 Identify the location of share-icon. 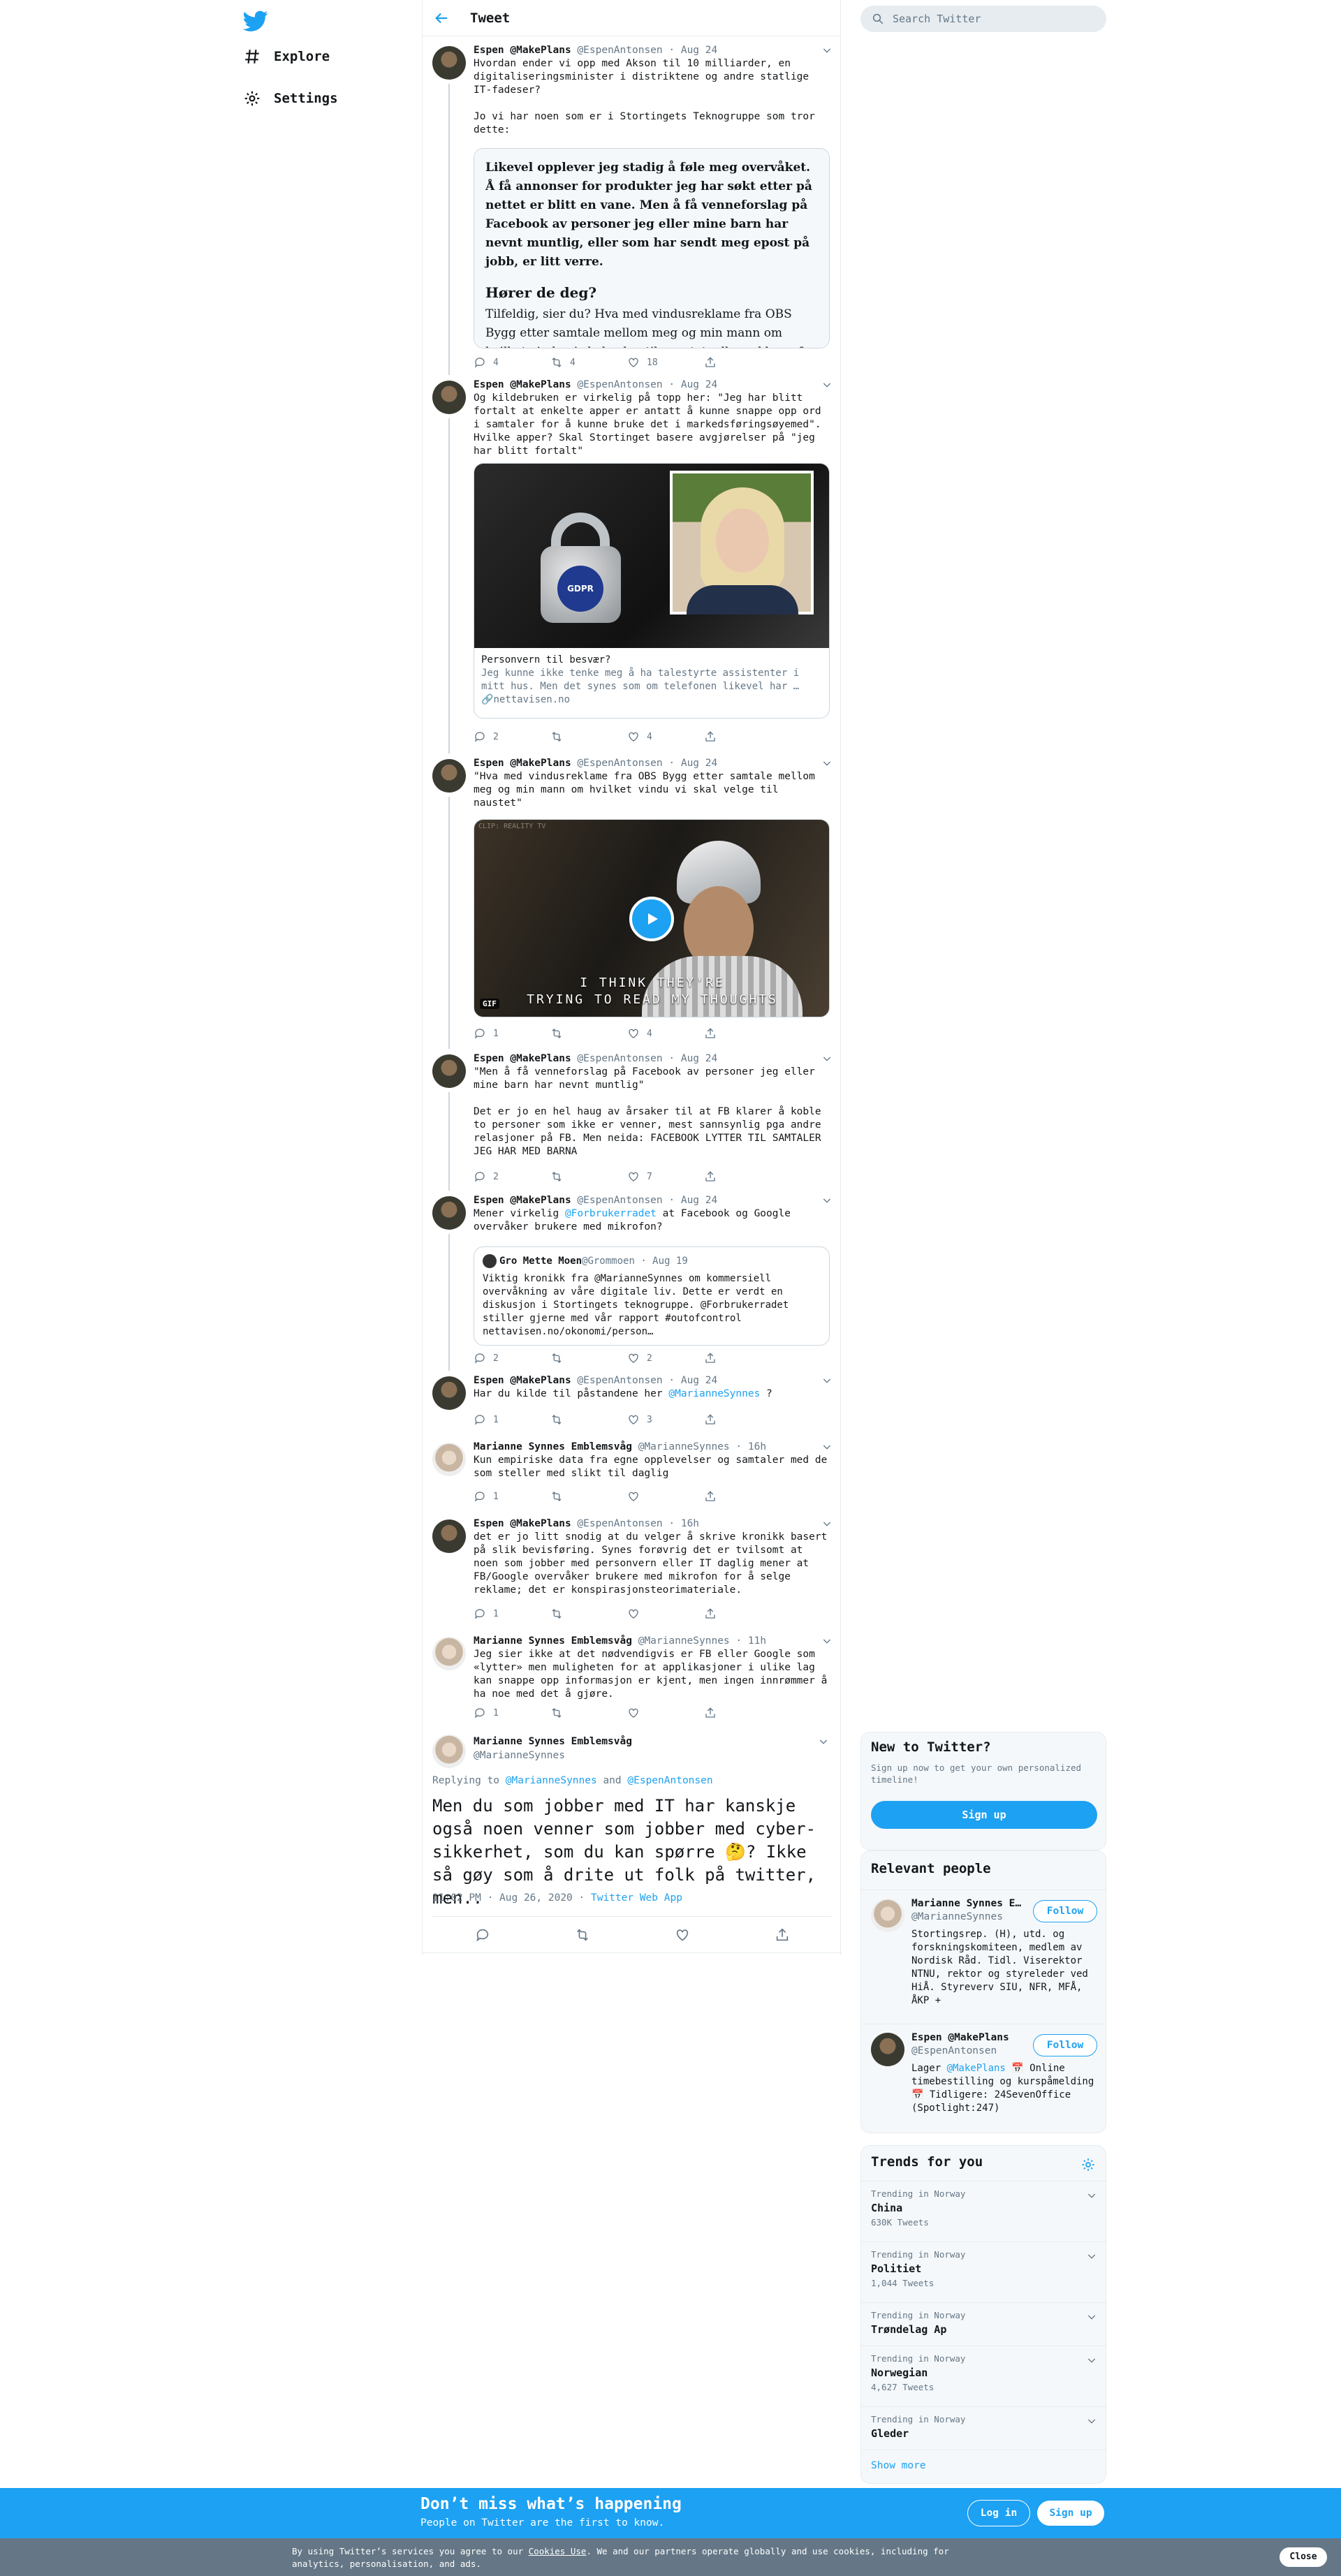
(783, 1935).